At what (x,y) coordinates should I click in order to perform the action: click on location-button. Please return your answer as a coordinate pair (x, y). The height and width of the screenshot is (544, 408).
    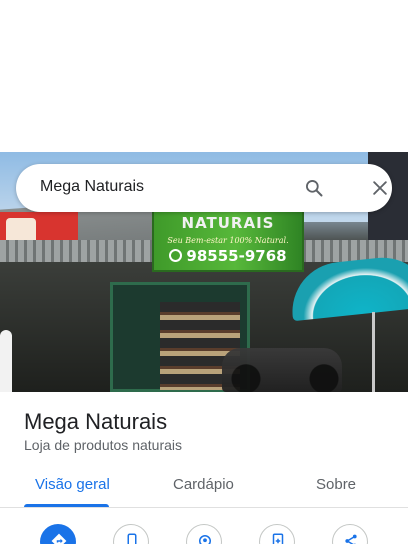
    Looking at the image, I should click on (204, 534).